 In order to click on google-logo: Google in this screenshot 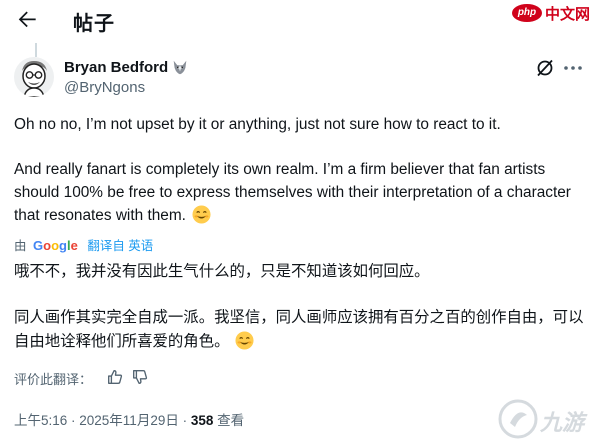, I will do `click(55, 245)`.